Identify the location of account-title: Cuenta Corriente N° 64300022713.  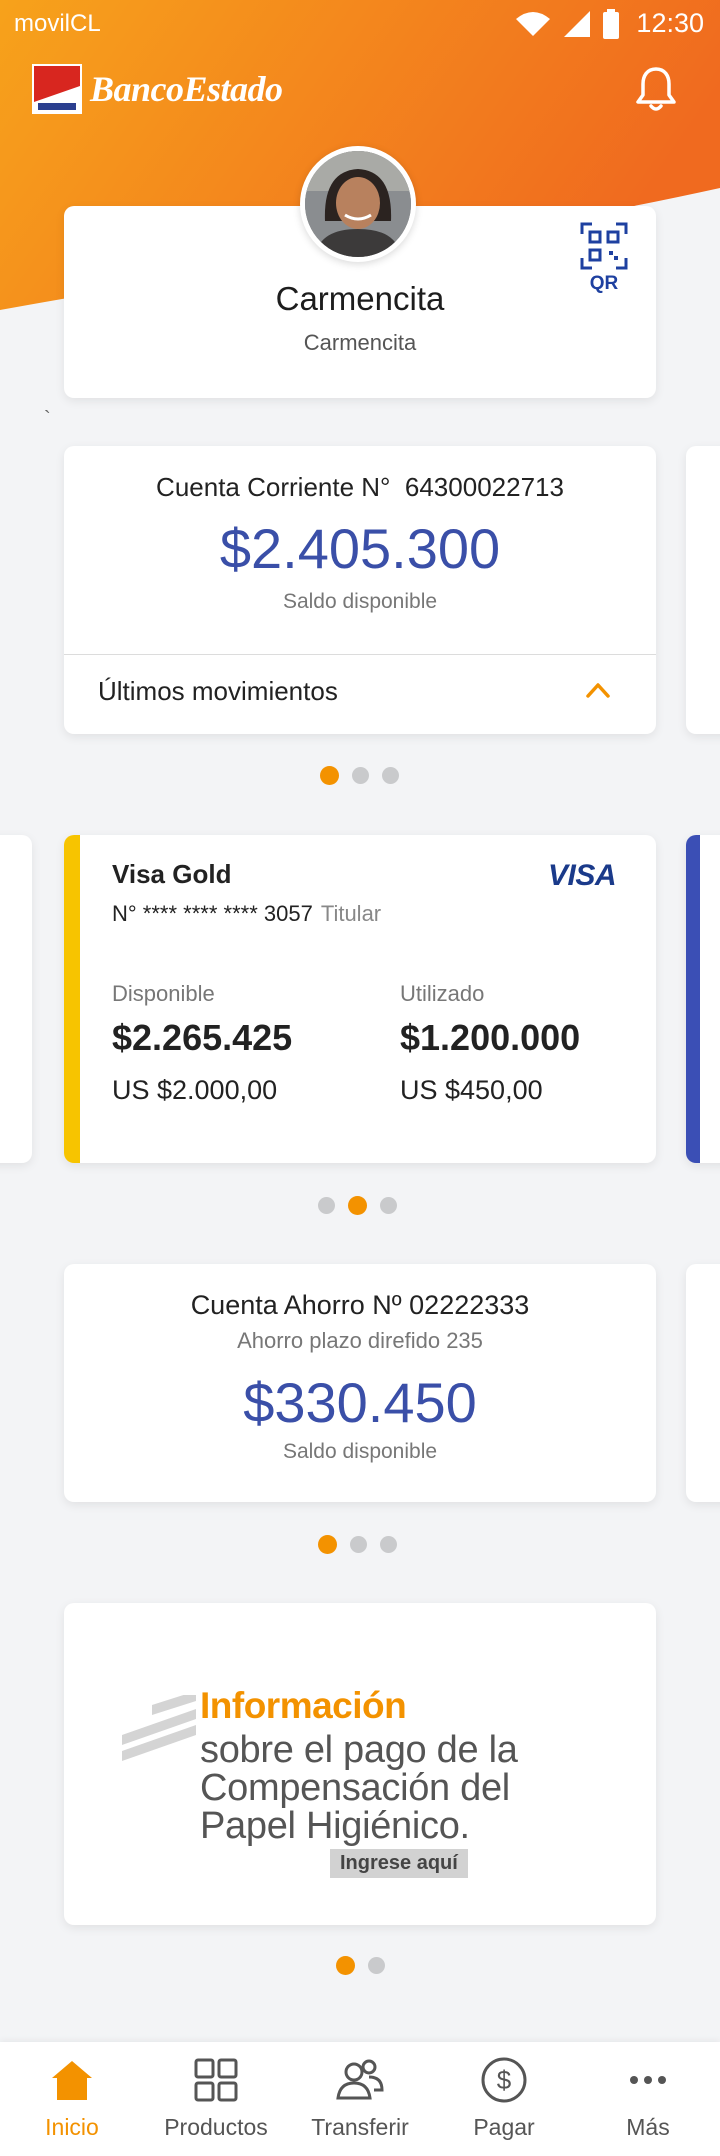
(360, 487).